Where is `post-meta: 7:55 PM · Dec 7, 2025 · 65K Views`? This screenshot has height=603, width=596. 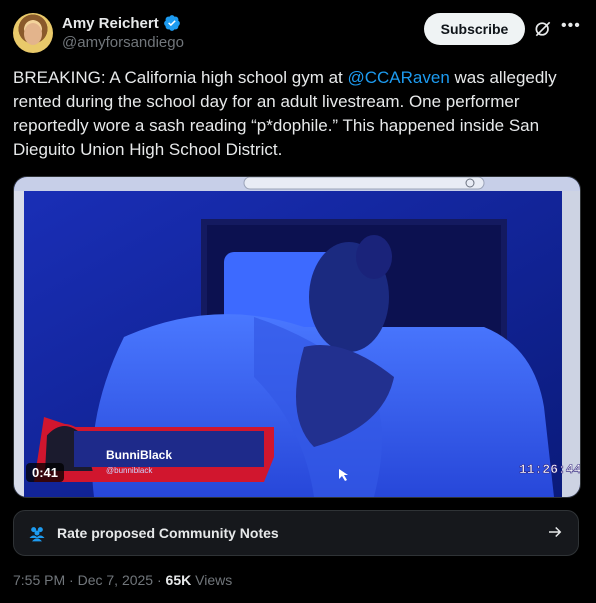
post-meta: 7:55 PM · Dec 7, 2025 · 65K Views is located at coordinates (122, 580).